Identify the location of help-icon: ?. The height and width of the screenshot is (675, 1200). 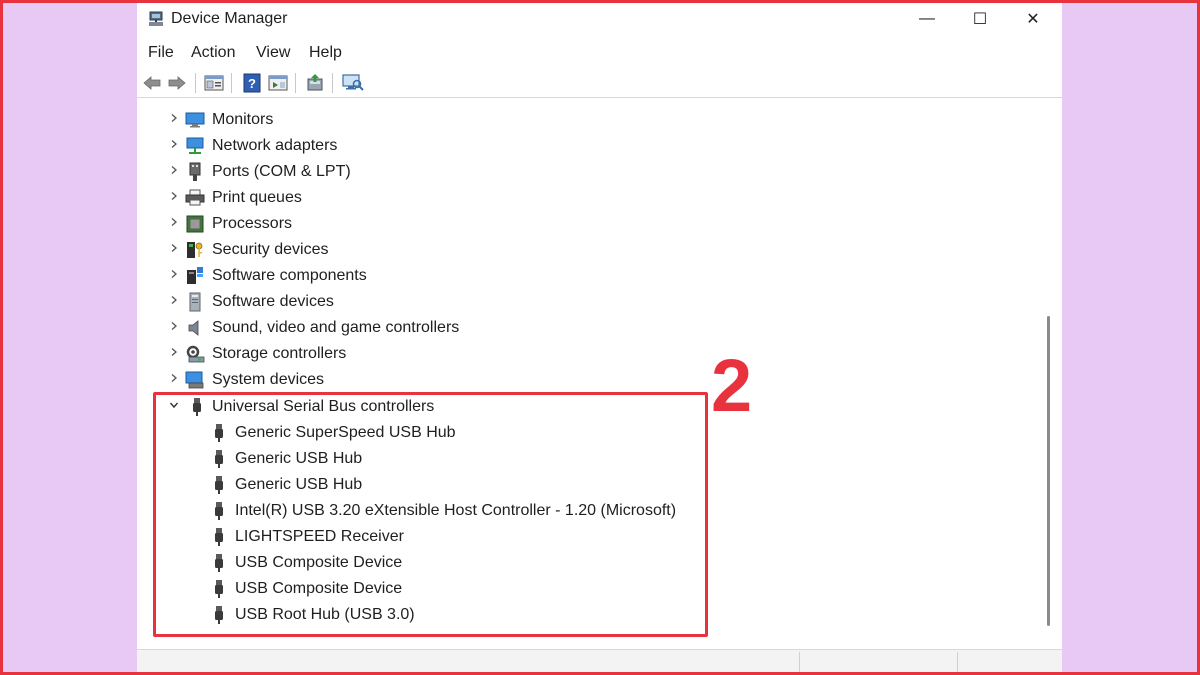
(252, 83).